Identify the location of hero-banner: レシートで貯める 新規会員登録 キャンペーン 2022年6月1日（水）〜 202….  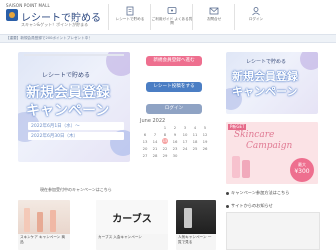
(74, 107).